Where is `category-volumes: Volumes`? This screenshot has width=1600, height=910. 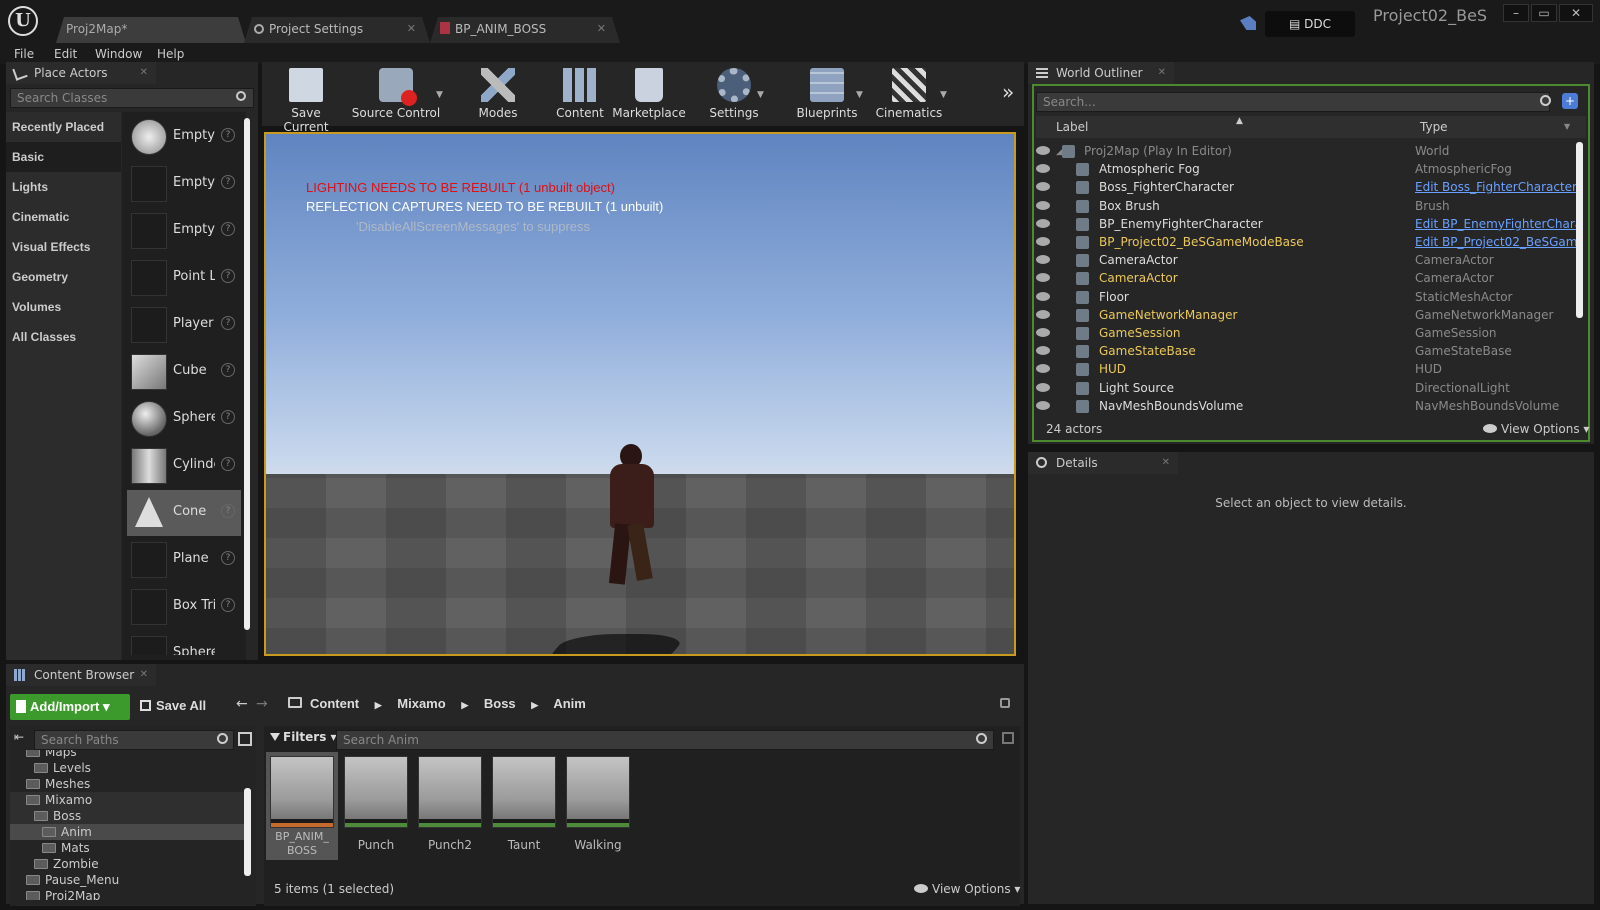
category-volumes: Volumes is located at coordinates (36, 307).